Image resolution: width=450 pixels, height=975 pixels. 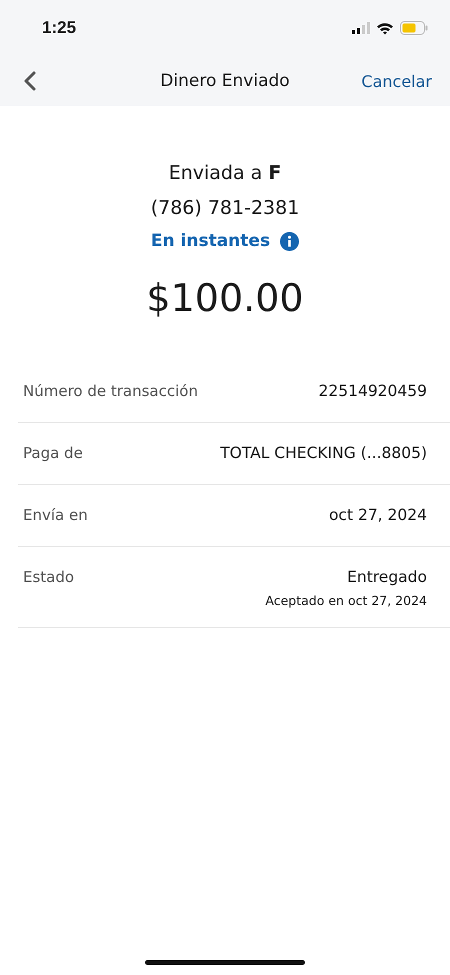 What do you see at coordinates (290, 241) in the screenshot?
I see `info-icon` at bounding box center [290, 241].